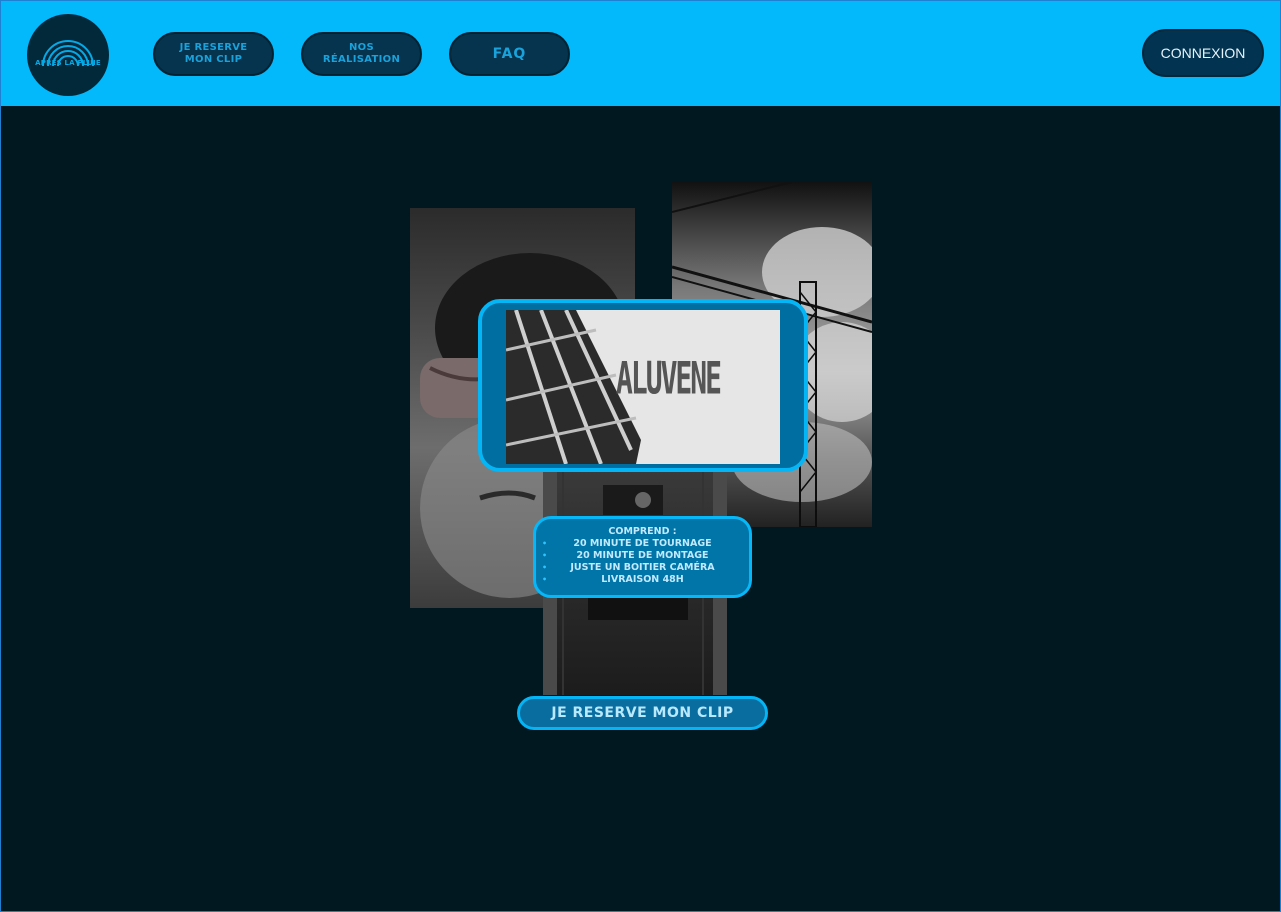 The height and width of the screenshot is (912, 1281). I want to click on offer-item: 20 MINUTE DE MONTAGE, so click(642, 556).